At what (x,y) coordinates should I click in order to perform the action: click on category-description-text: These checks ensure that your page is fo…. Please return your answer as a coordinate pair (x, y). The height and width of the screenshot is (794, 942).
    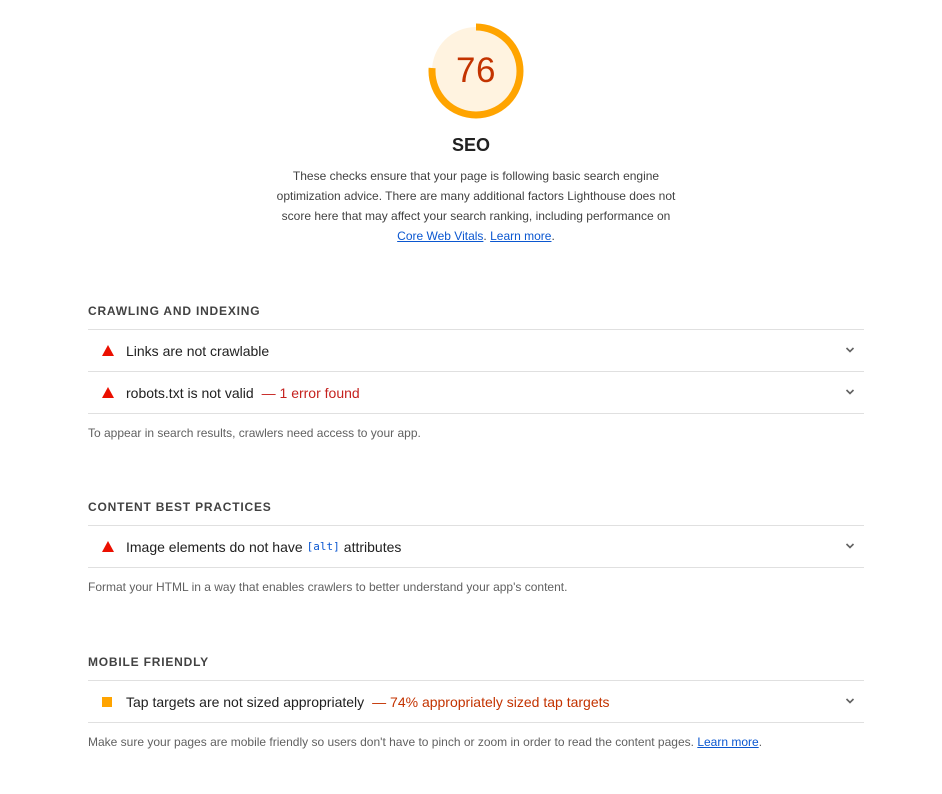
    Looking at the image, I should click on (476, 196).